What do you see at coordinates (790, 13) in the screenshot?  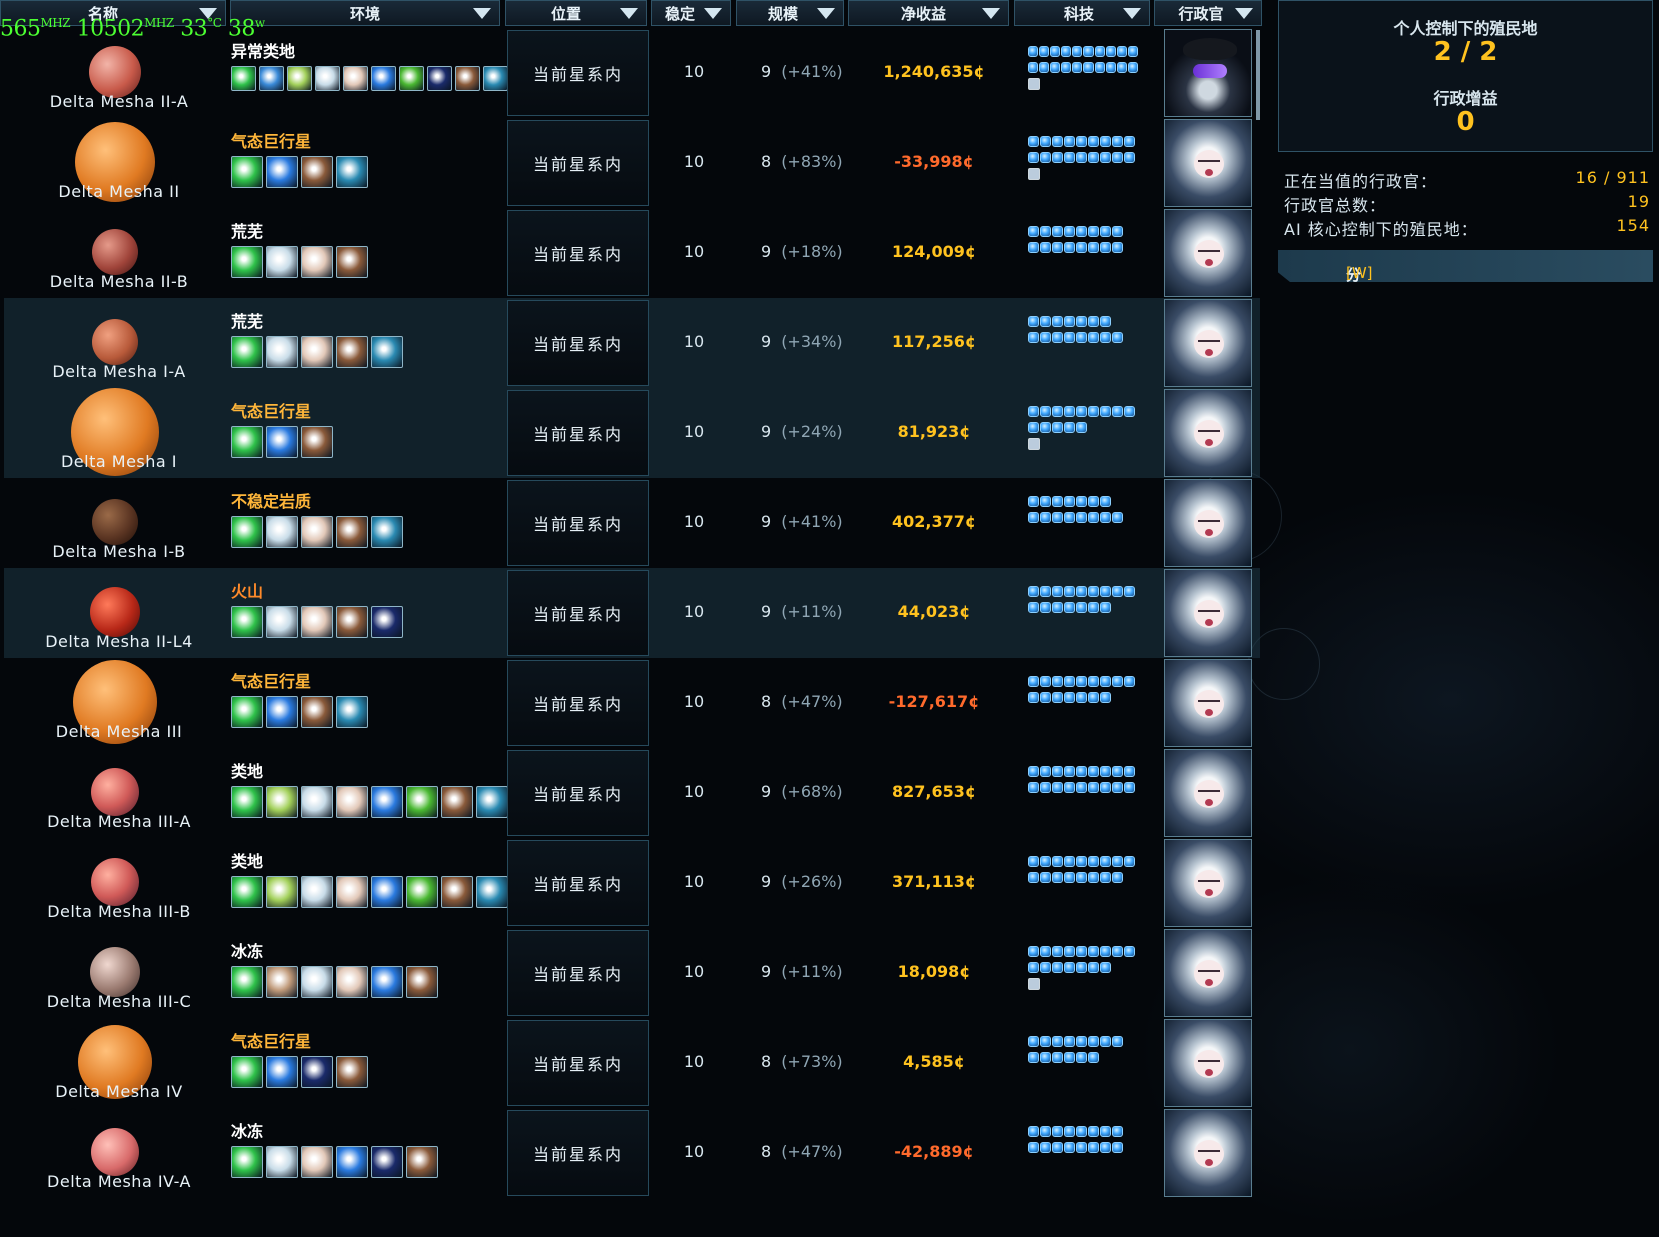 I see `column-header-size: 规模` at bounding box center [790, 13].